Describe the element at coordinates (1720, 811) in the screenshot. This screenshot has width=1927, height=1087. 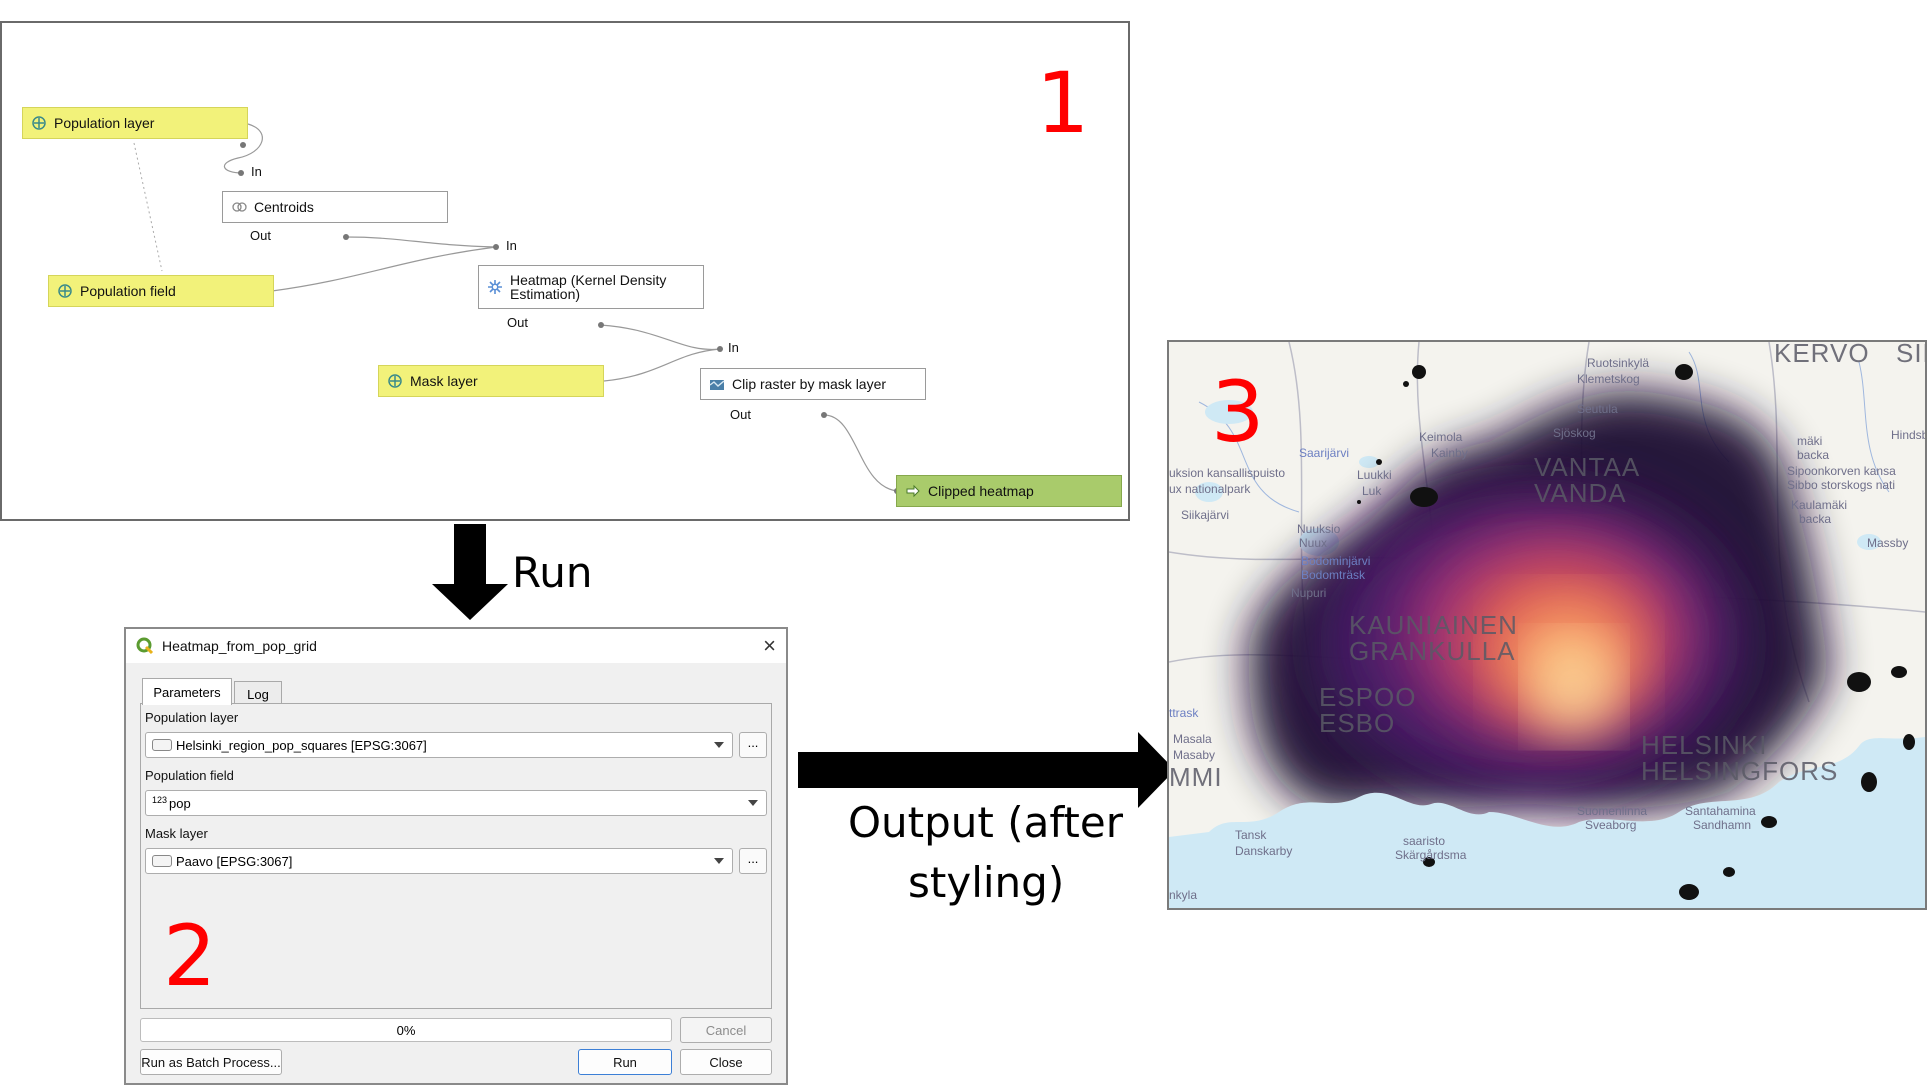
I see `map-label: Santahamina` at that location.